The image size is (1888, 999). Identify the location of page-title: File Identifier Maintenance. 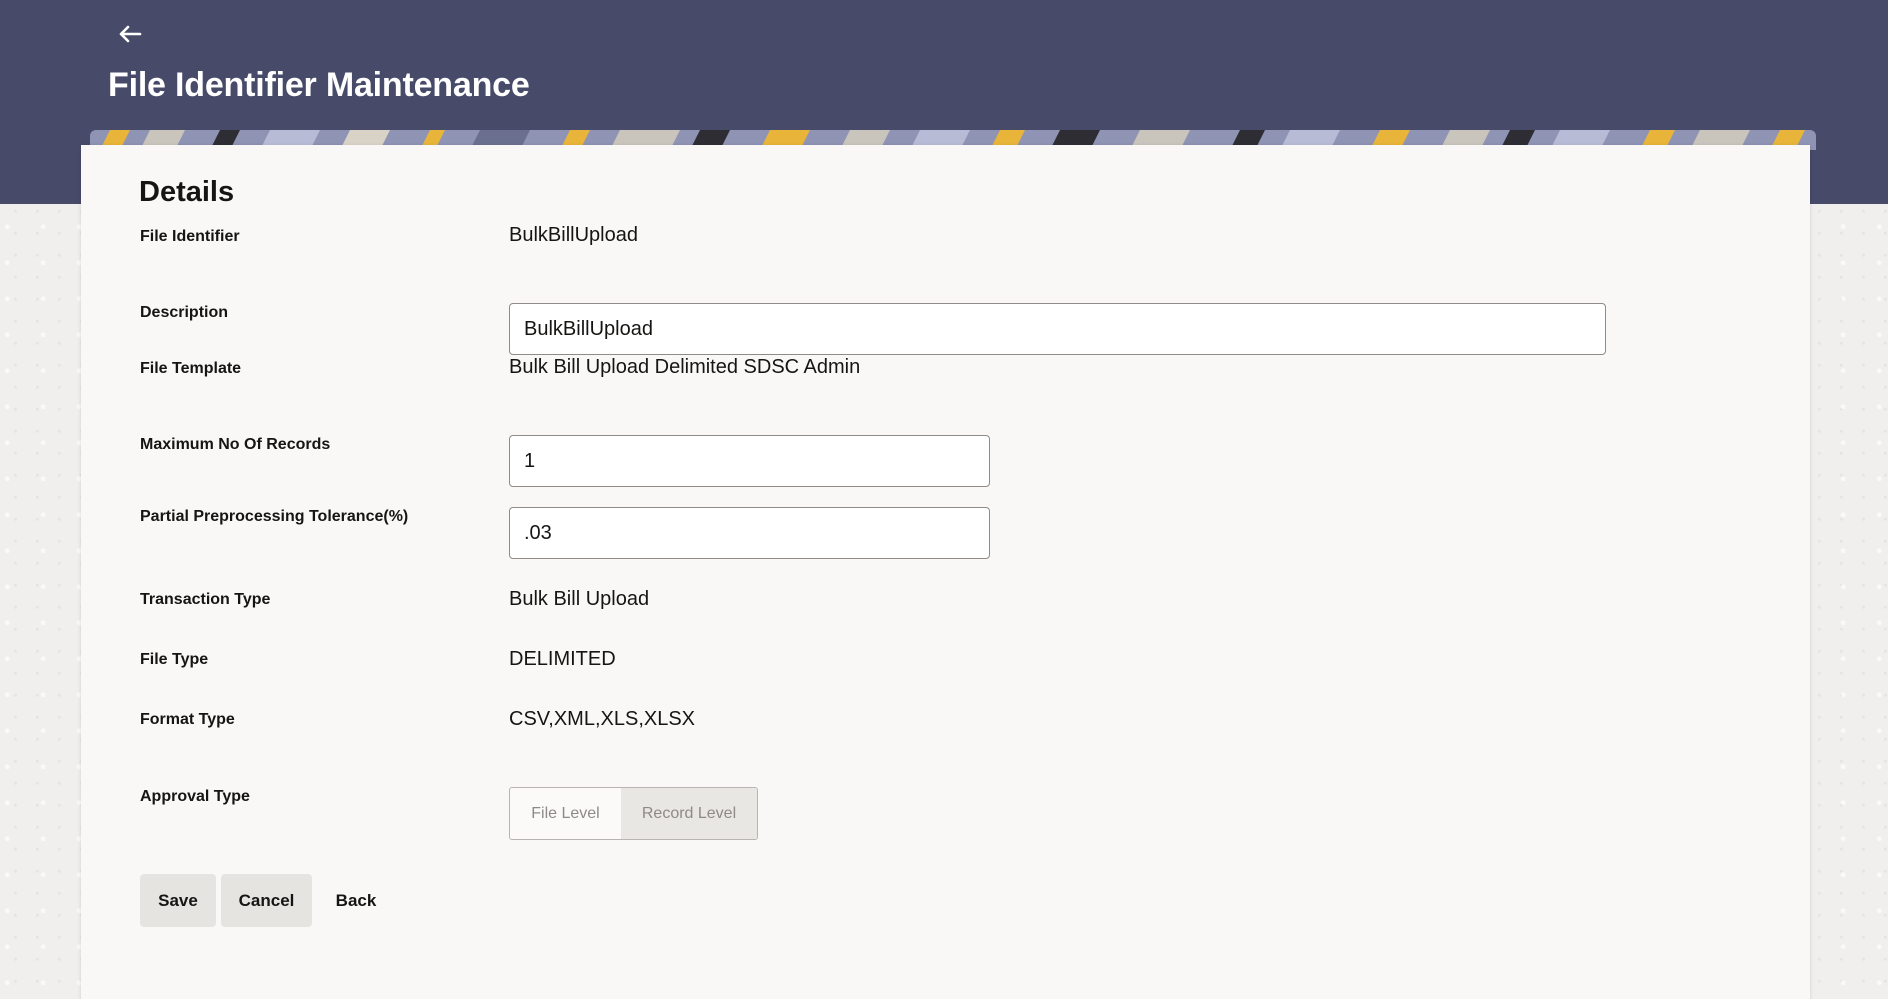
(319, 85).